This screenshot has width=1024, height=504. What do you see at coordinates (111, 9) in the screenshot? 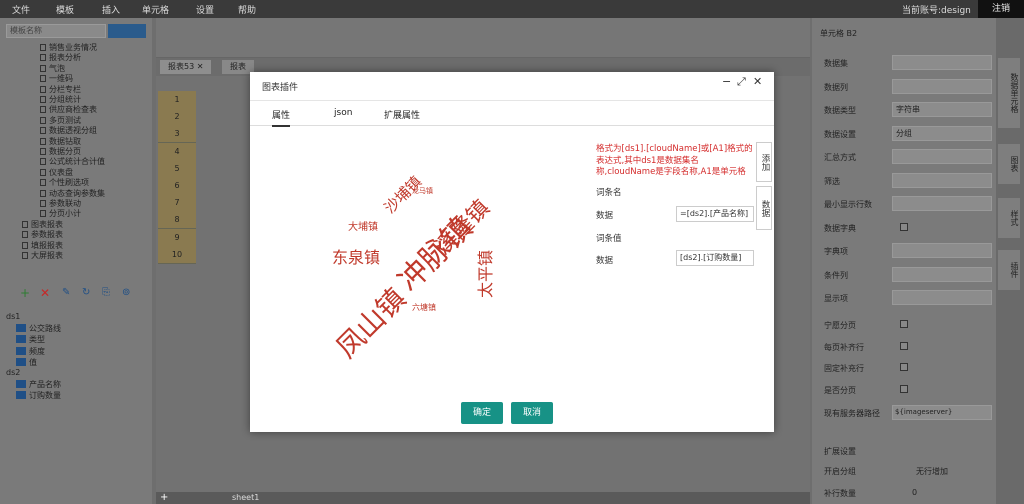
I see `menu-insert: 插入` at bounding box center [111, 9].